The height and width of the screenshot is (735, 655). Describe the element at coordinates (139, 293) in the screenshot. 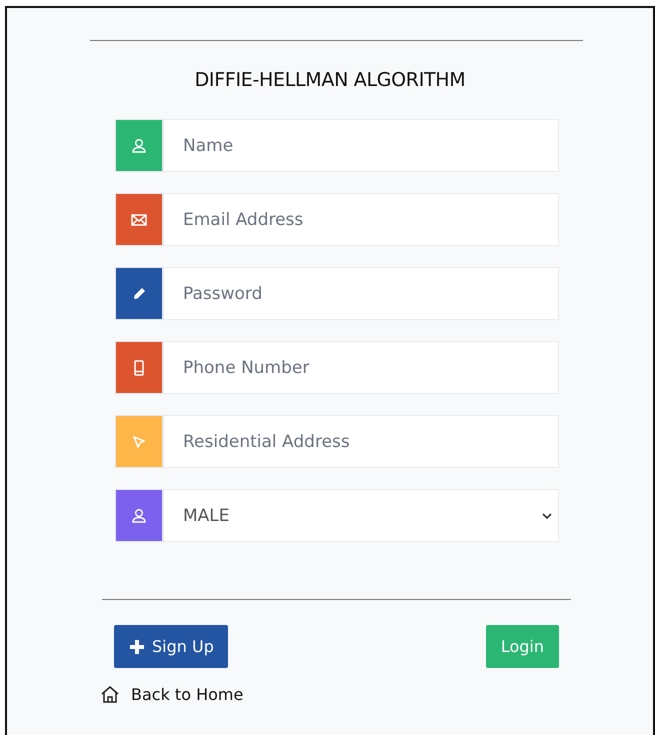

I see `pencil-icon` at that location.